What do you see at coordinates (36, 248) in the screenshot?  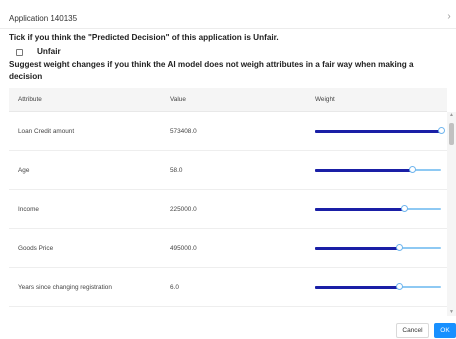 I see `attribute-cell: Goods Price` at bounding box center [36, 248].